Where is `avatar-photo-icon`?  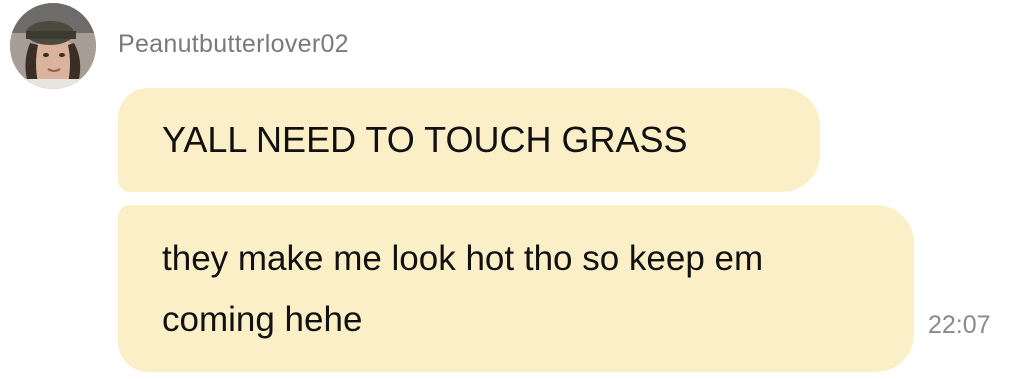
avatar-photo-icon is located at coordinates (53, 46).